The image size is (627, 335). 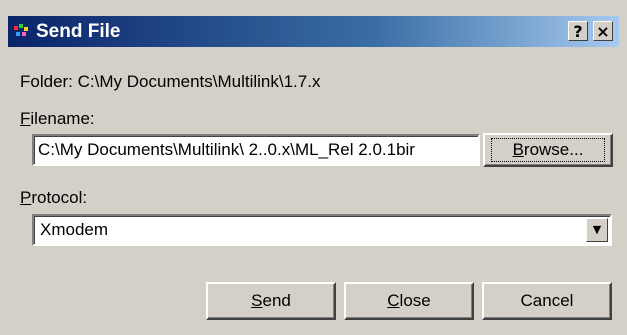 I want to click on window-title: Send File, so click(x=78, y=31).